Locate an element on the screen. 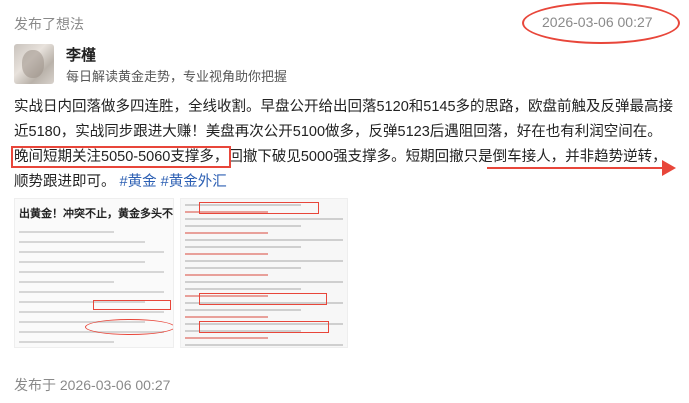 The image size is (689, 403). tag-gold: #黄金 is located at coordinates (138, 182).